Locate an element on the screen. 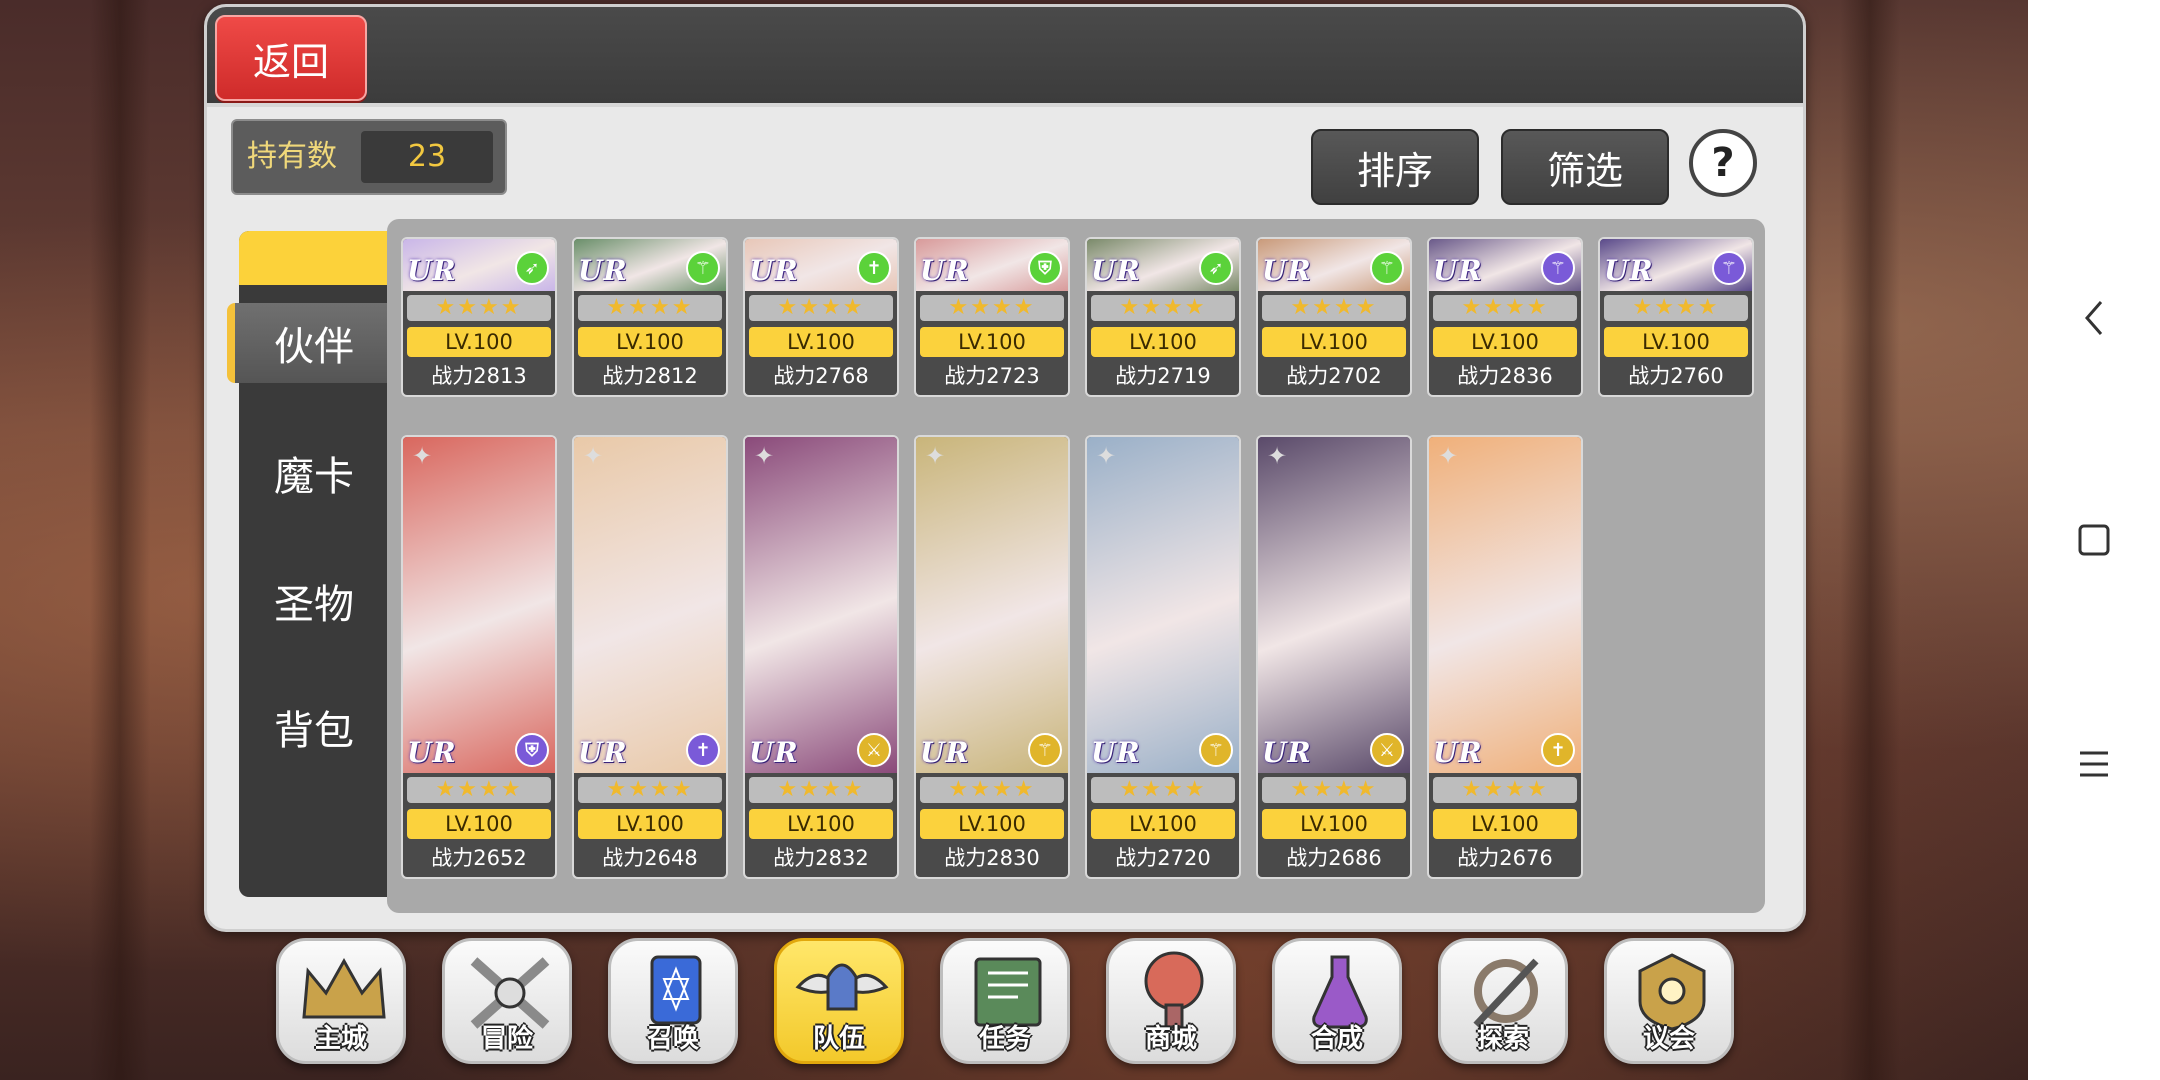  dock-button: 主城 is located at coordinates (341, 1001).